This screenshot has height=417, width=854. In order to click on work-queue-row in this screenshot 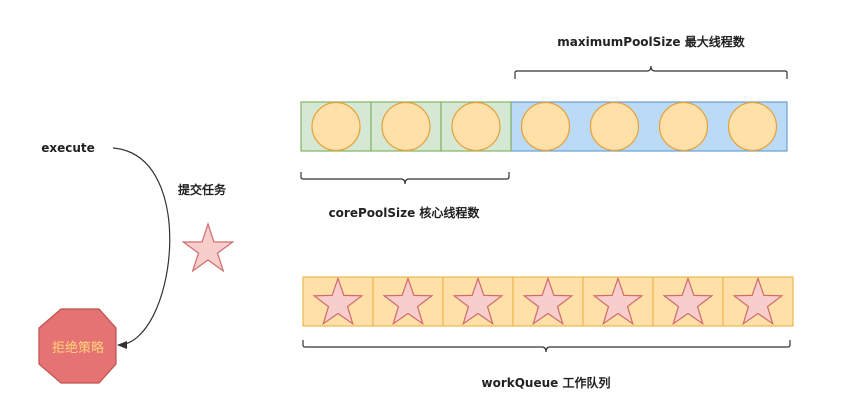, I will do `click(548, 301)`.